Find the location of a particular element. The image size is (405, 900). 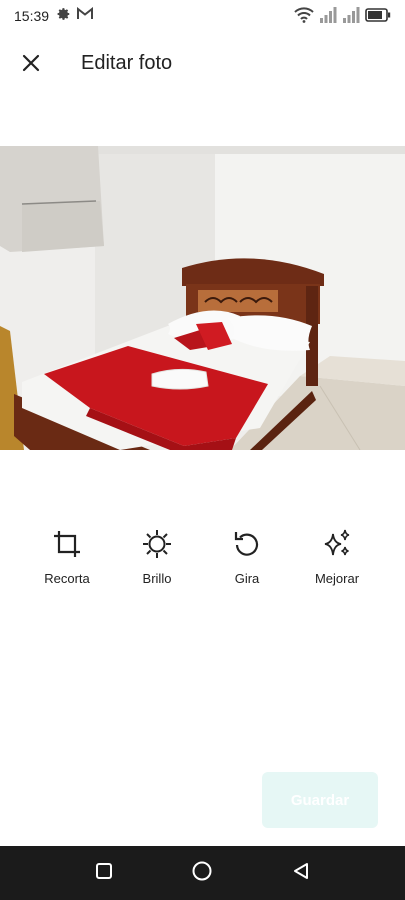

navigation-bar is located at coordinates (202, 873).